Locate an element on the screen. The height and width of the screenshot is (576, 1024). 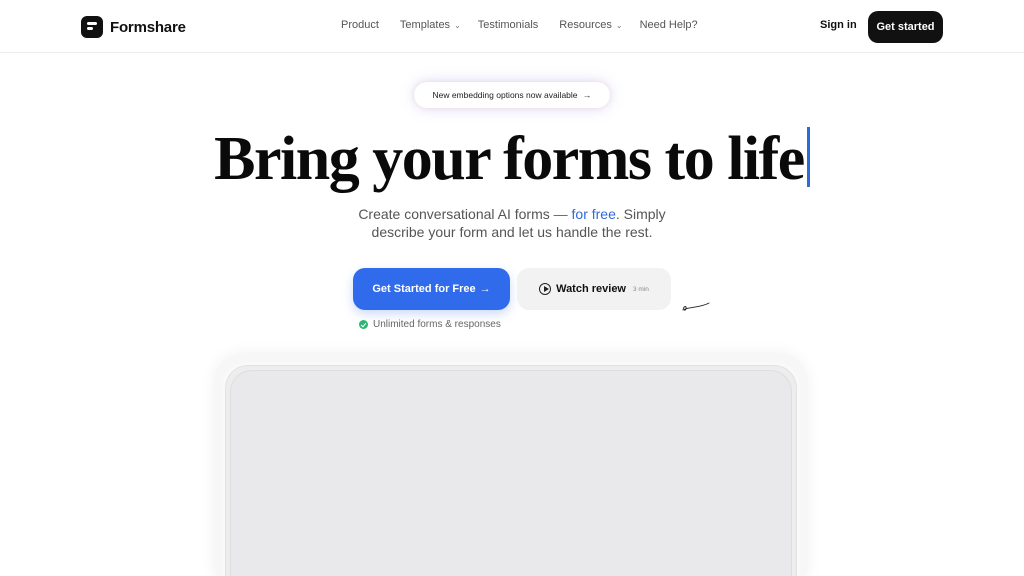
text-caret is located at coordinates (808, 157).